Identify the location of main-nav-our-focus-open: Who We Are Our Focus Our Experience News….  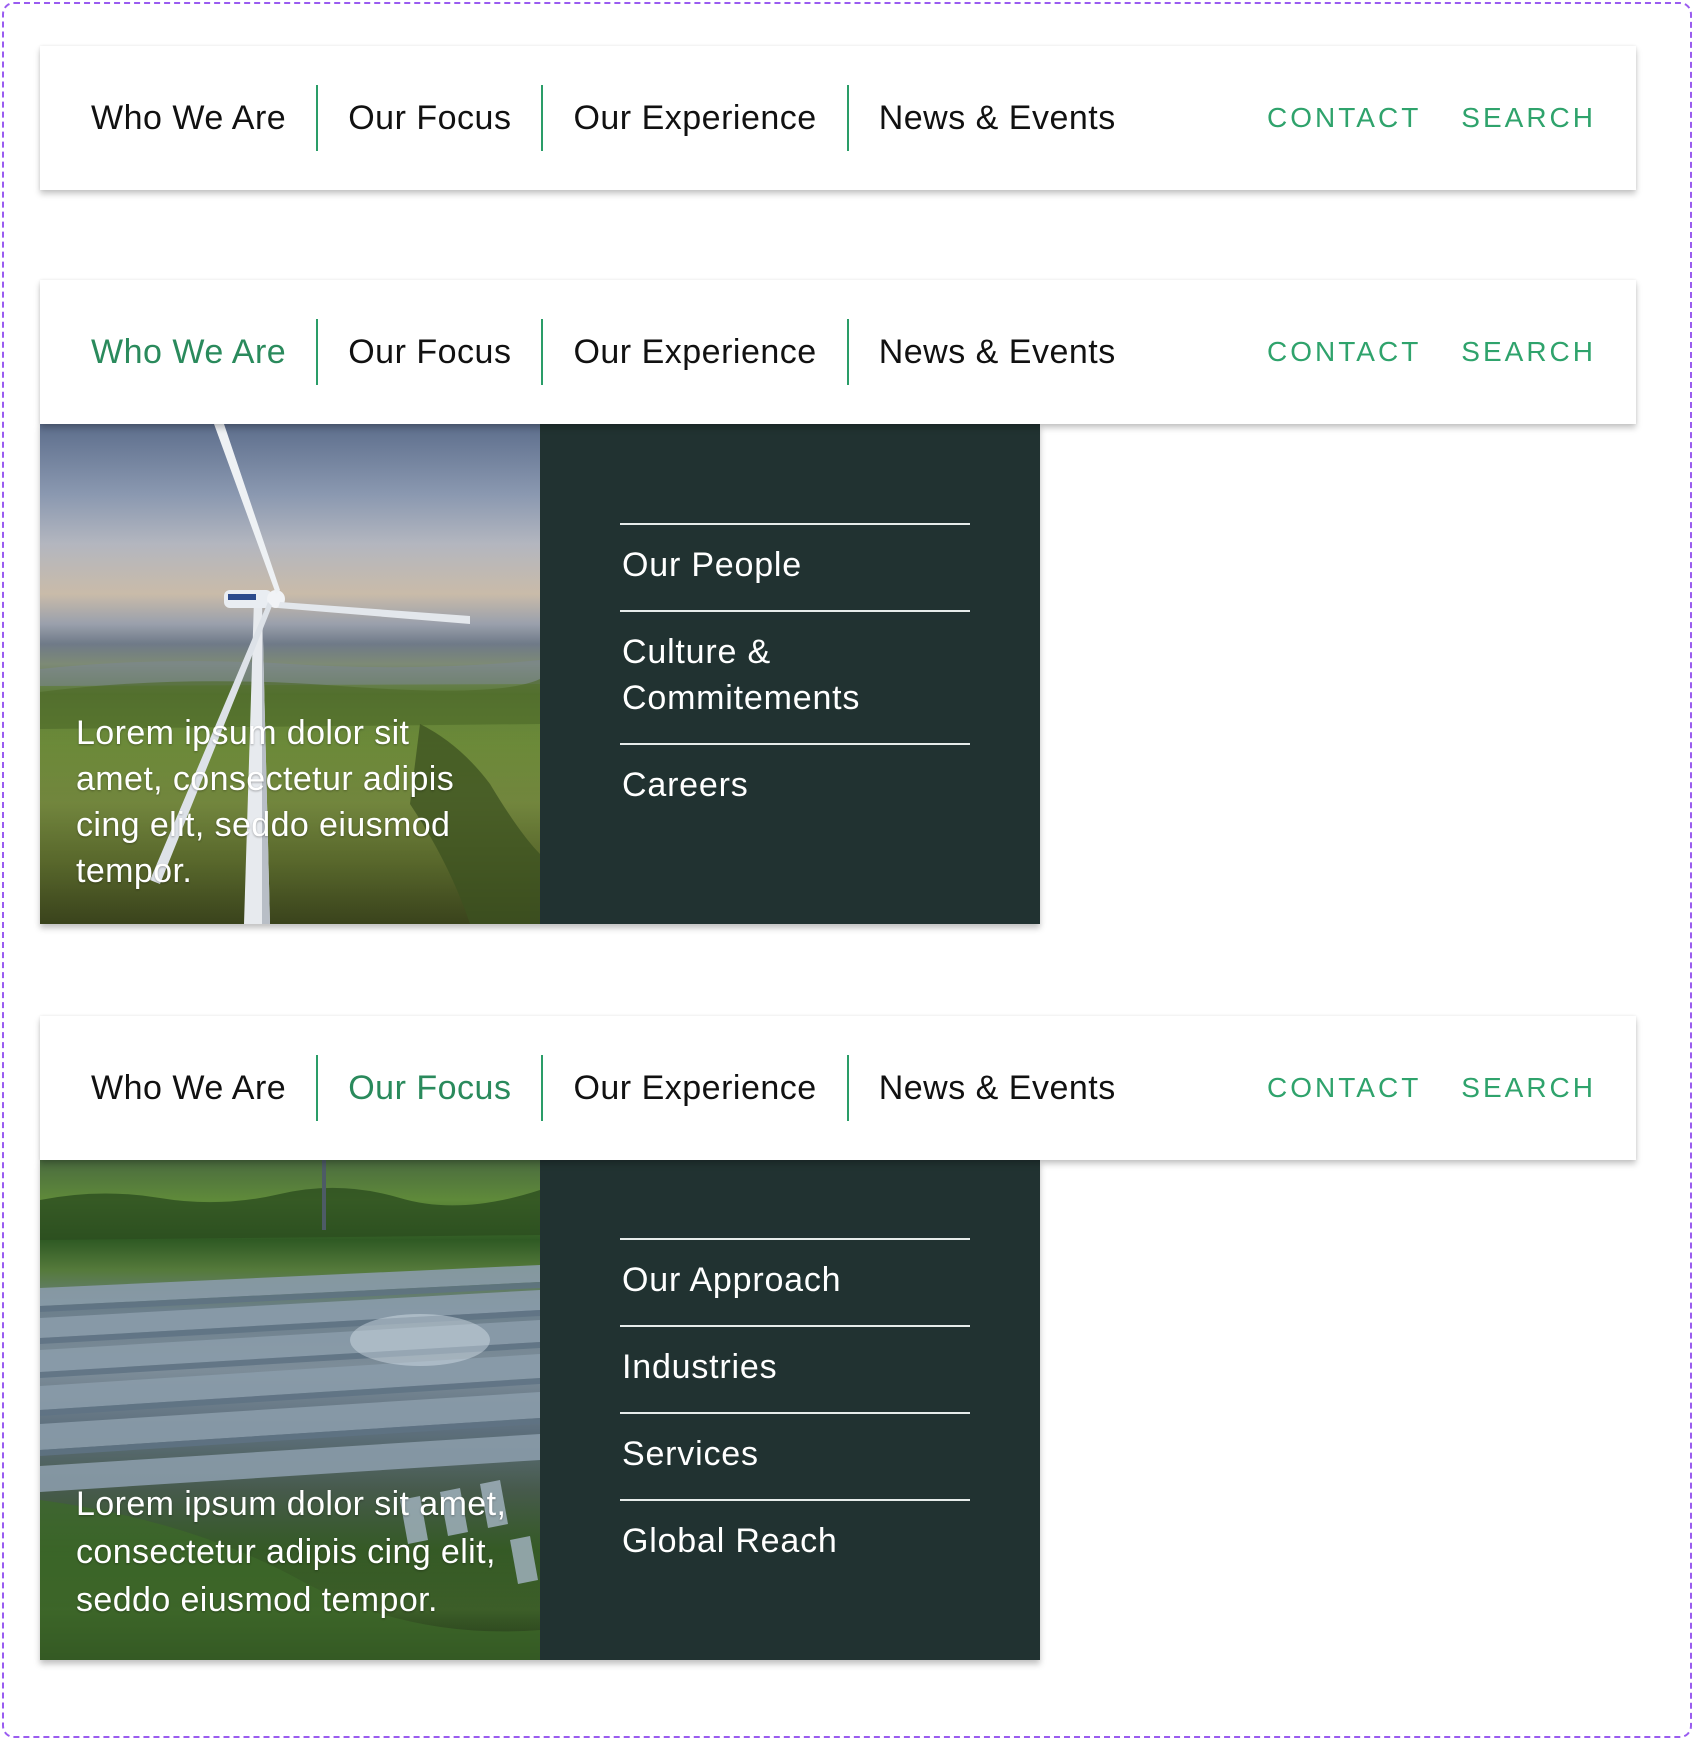
(838, 1088).